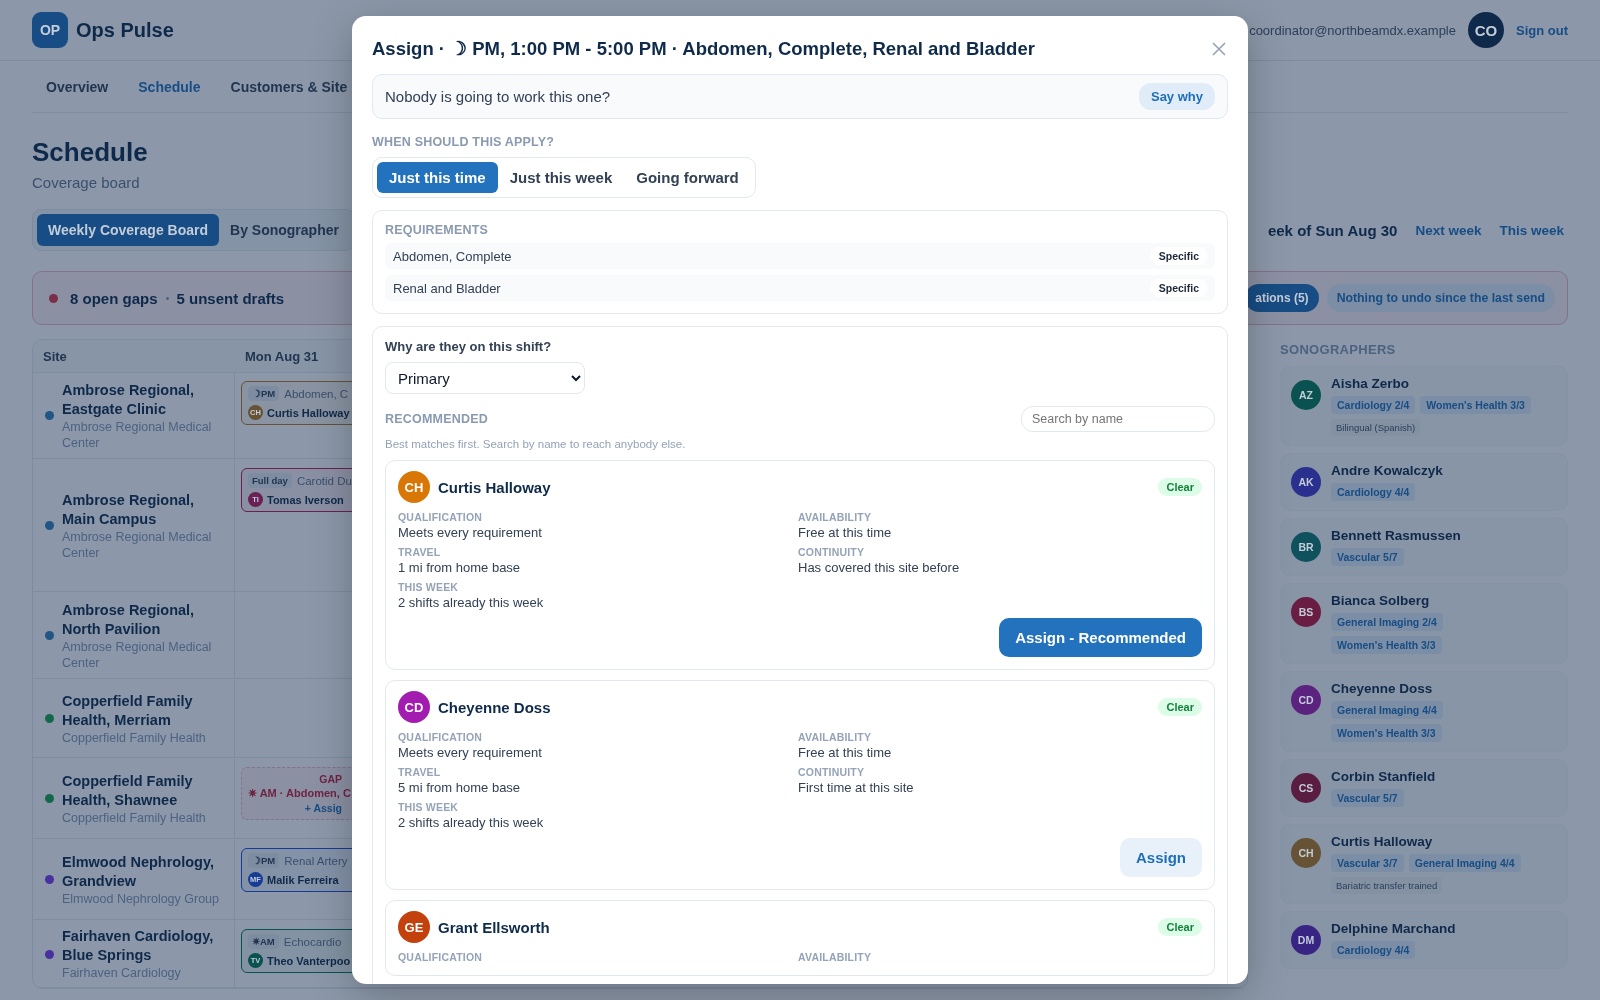  I want to click on sign-out-link: Sign out, so click(1542, 30).